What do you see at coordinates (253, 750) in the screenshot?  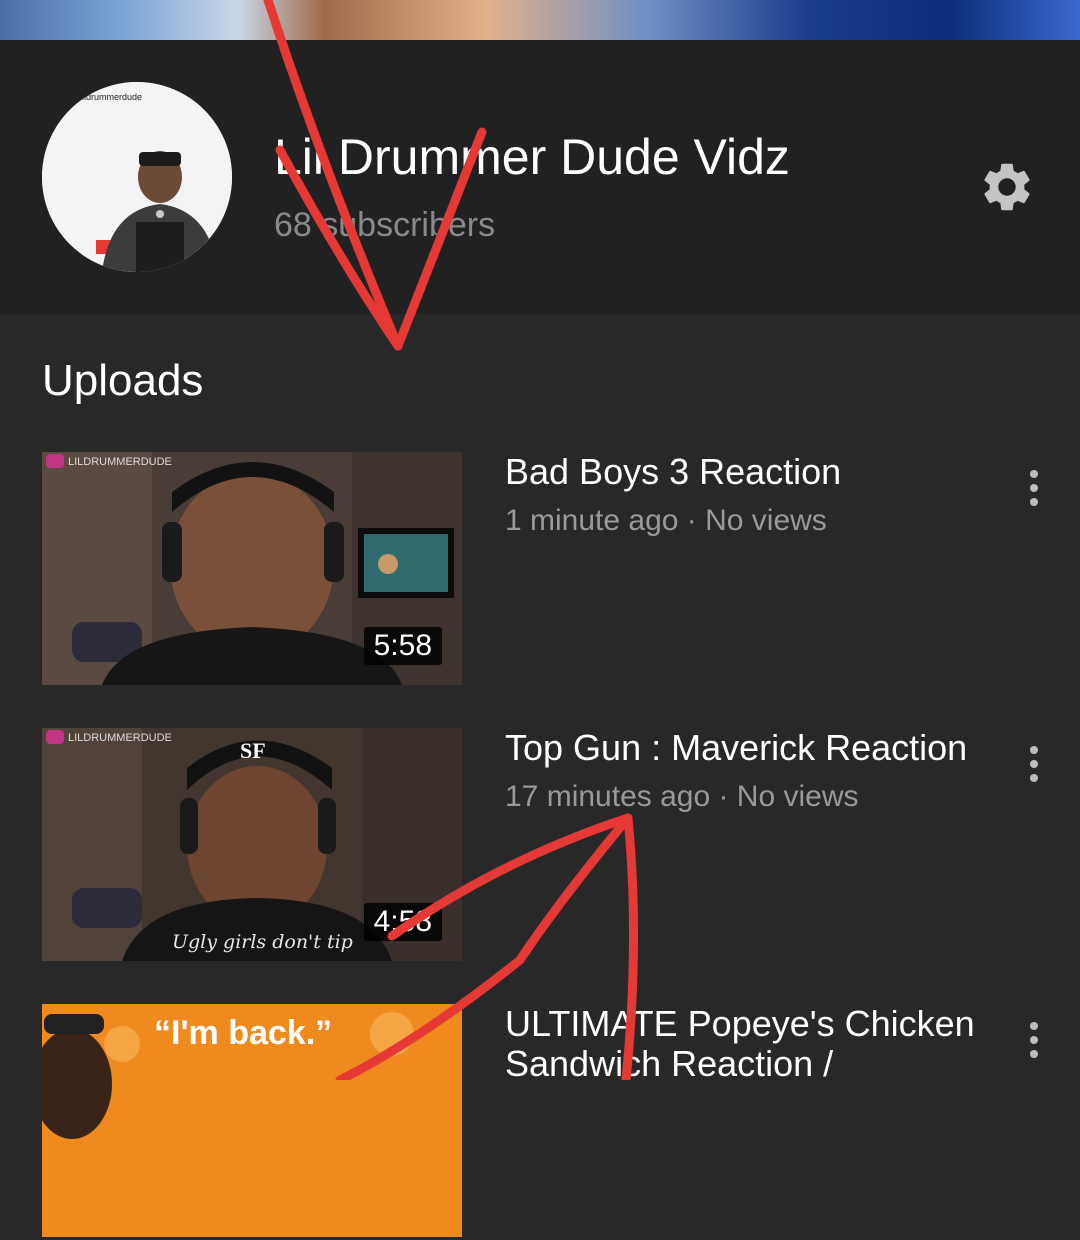 I see `svg-text: SF` at bounding box center [253, 750].